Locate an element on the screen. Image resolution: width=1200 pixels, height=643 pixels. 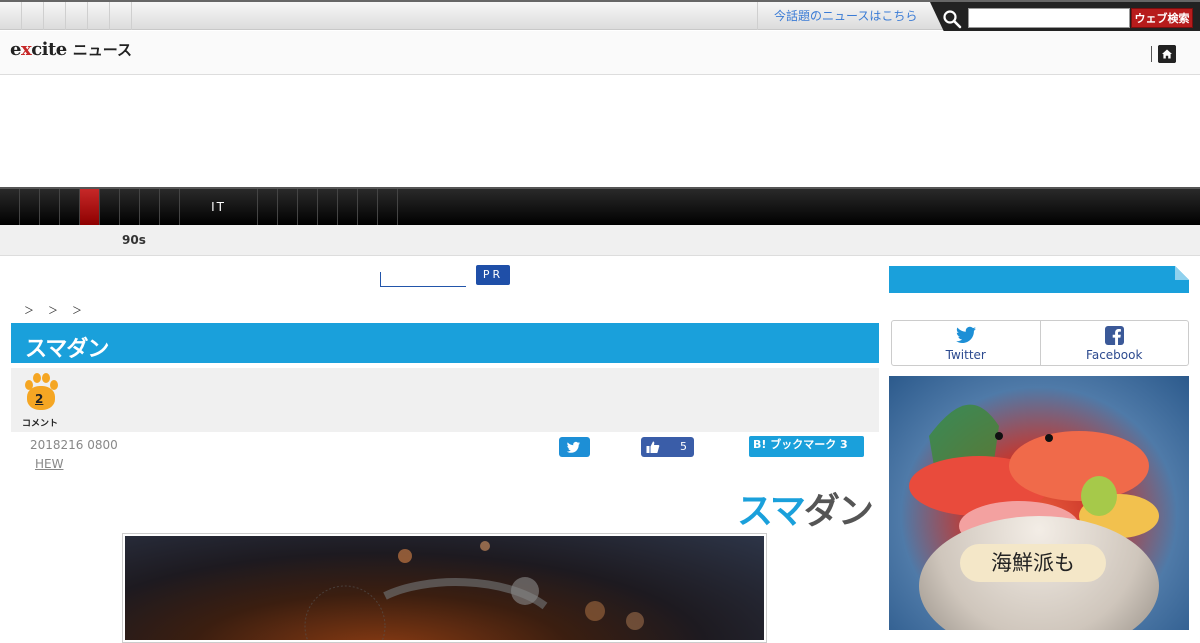
corner-fold is located at coordinates (1182, 273).